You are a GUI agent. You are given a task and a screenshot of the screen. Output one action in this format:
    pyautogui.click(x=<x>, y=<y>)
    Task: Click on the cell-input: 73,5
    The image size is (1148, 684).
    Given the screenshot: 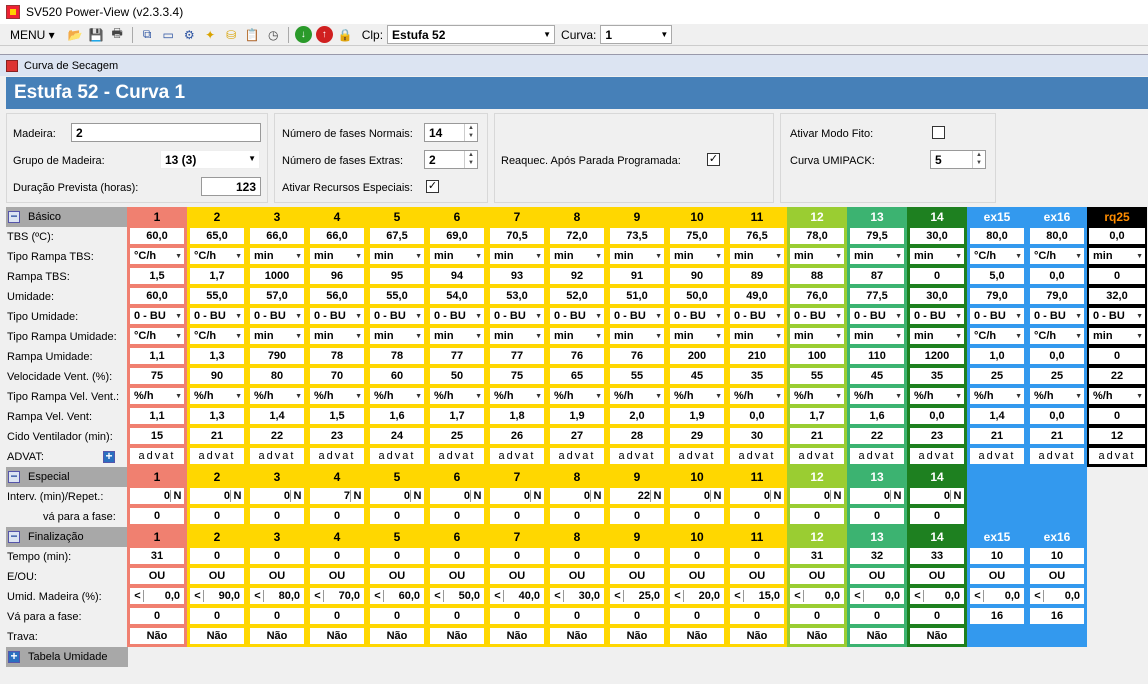 What is the action you would take?
    pyautogui.click(x=637, y=236)
    